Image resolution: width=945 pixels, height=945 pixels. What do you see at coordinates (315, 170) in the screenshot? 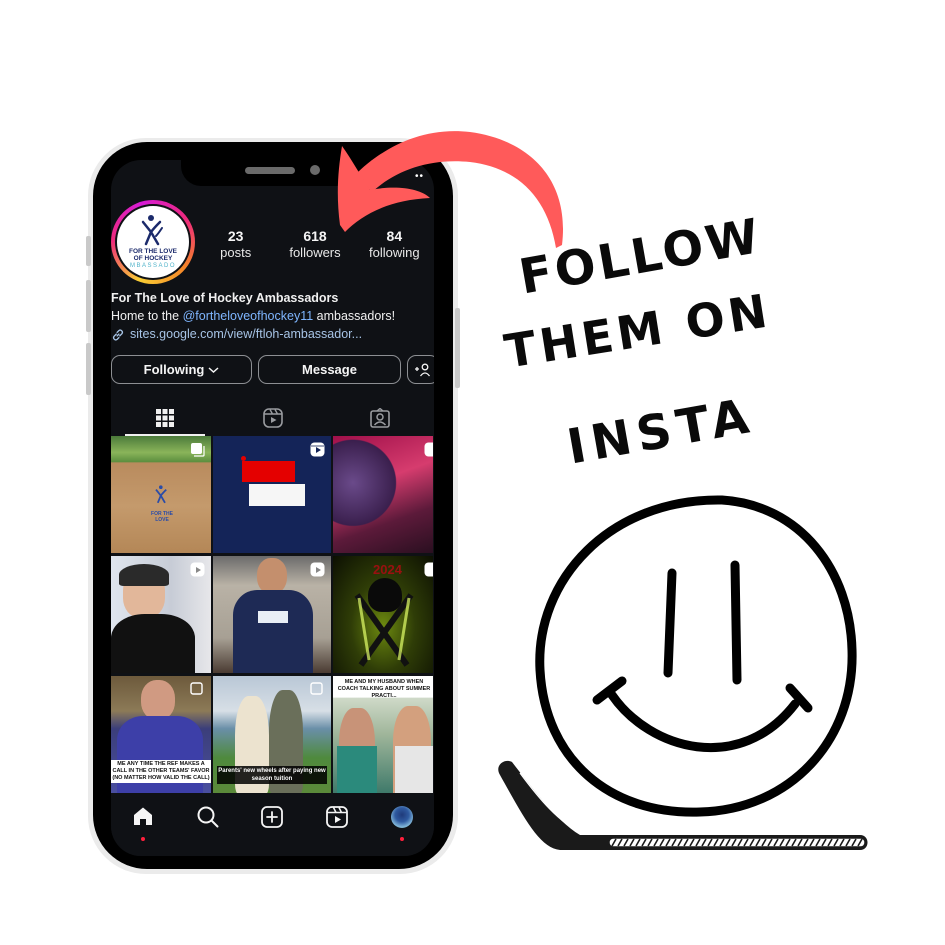
I see `phone-camera` at bounding box center [315, 170].